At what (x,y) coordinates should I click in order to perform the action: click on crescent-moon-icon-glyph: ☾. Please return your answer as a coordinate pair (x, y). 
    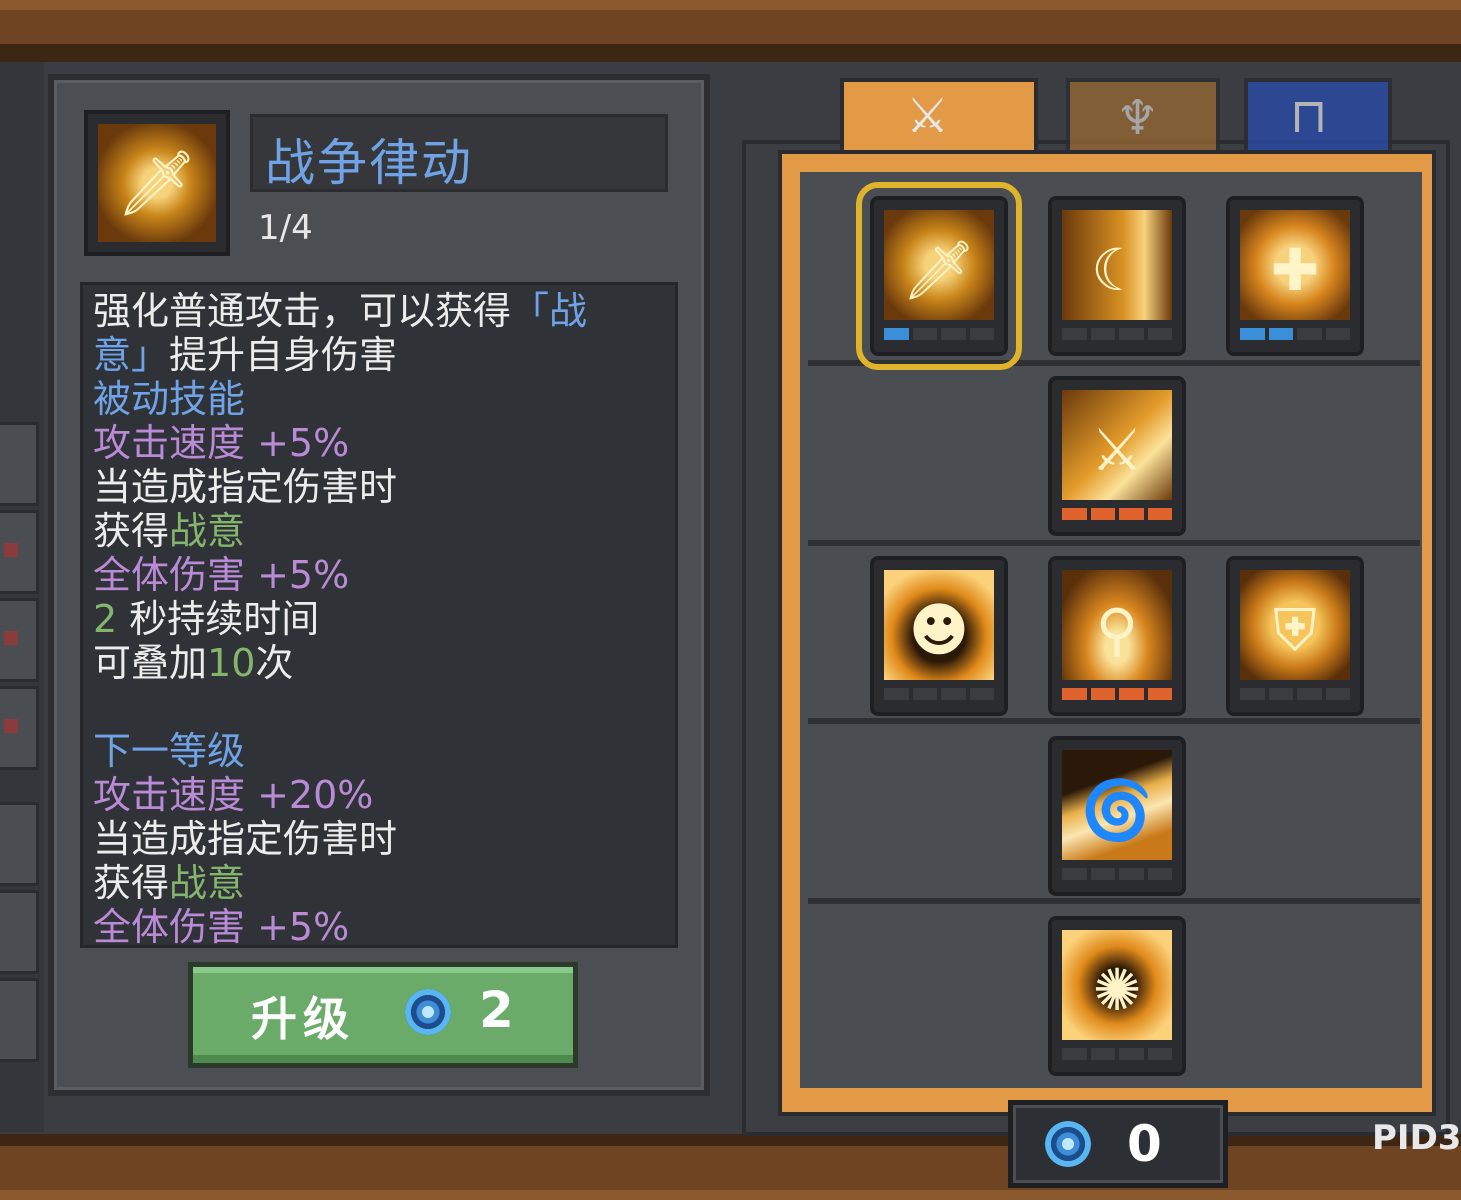
    Looking at the image, I should click on (1117, 270).